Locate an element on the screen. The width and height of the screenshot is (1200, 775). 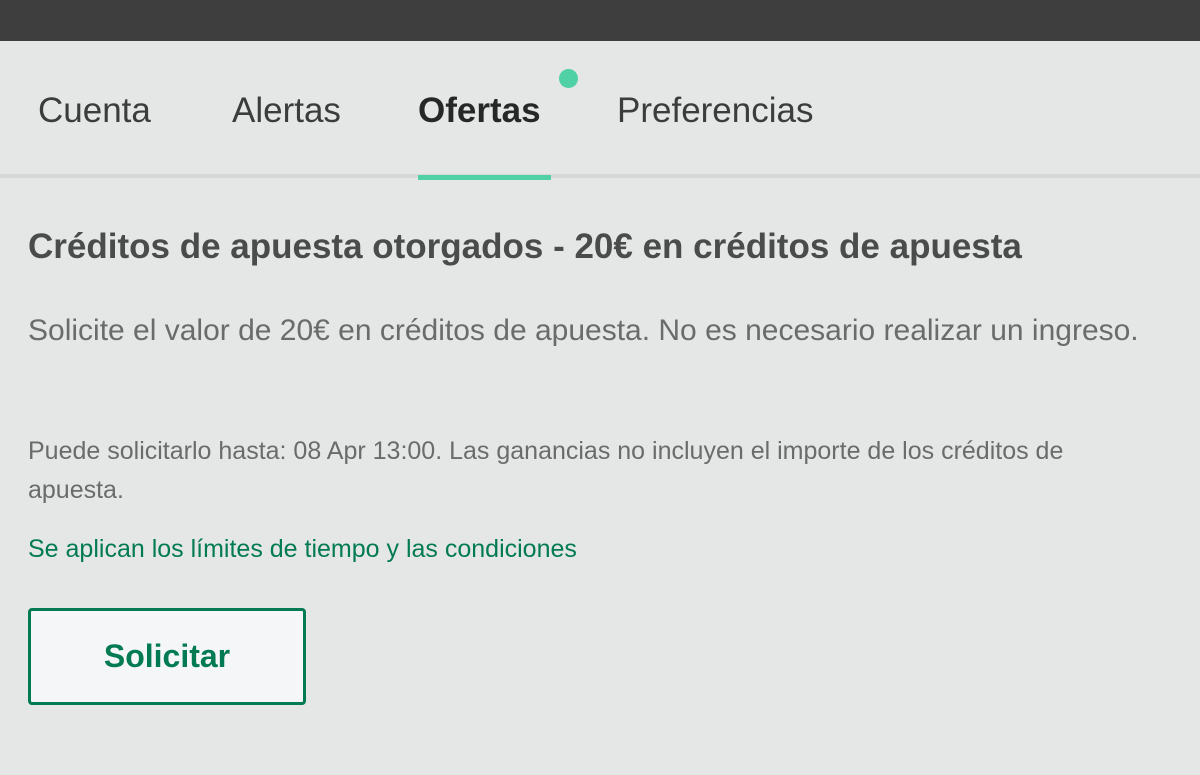
tab-bar-divider is located at coordinates (600, 176).